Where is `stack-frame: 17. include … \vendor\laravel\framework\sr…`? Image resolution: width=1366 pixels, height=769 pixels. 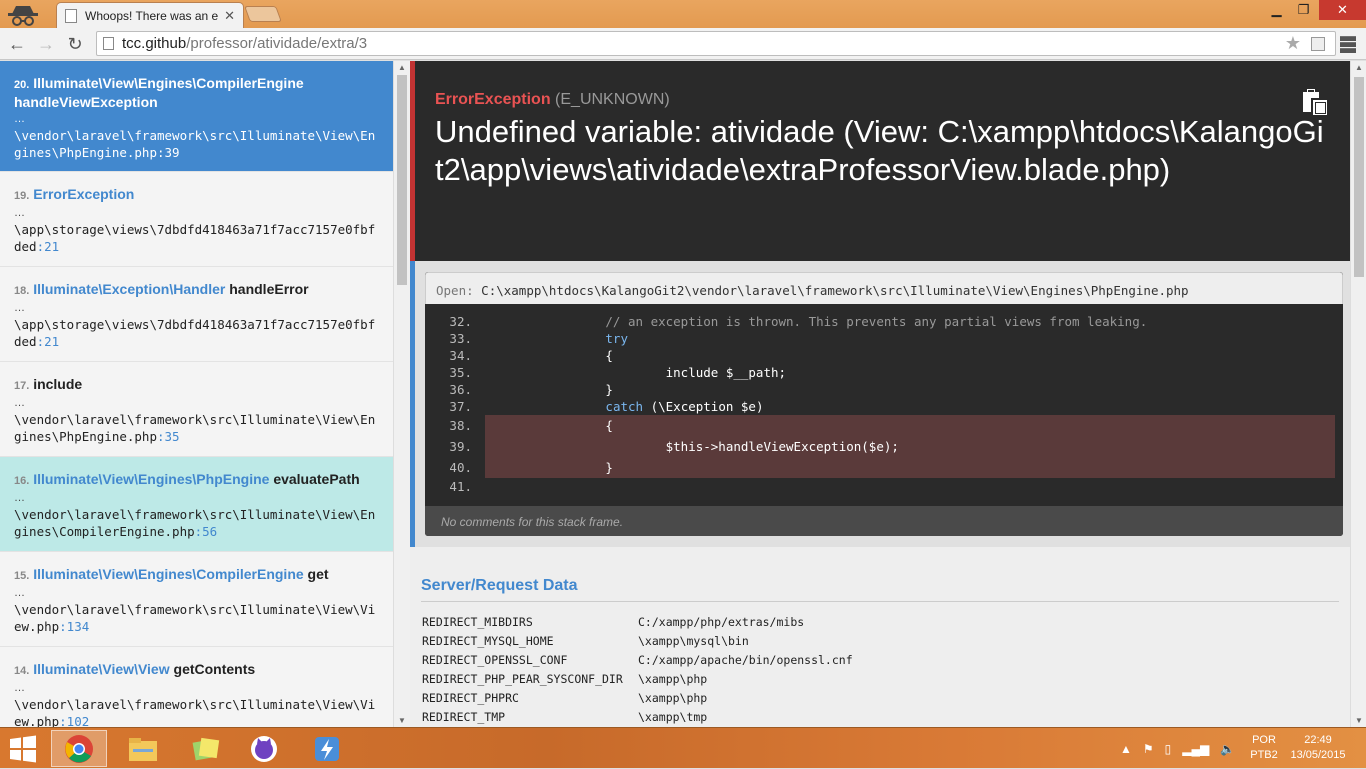 stack-frame: 17. include … \vendor\laravel\framework\sr… is located at coordinates (196, 409).